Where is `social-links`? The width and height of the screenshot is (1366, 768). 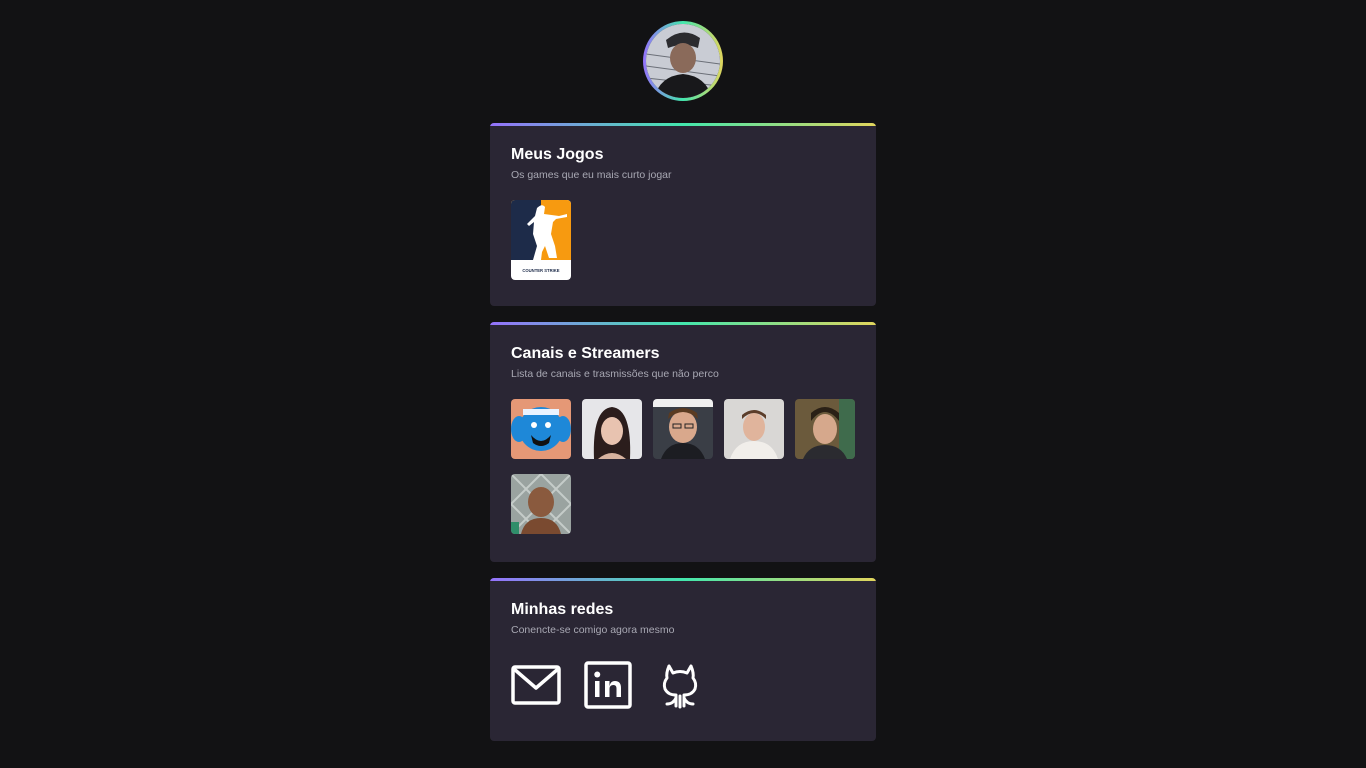 social-links is located at coordinates (683, 685).